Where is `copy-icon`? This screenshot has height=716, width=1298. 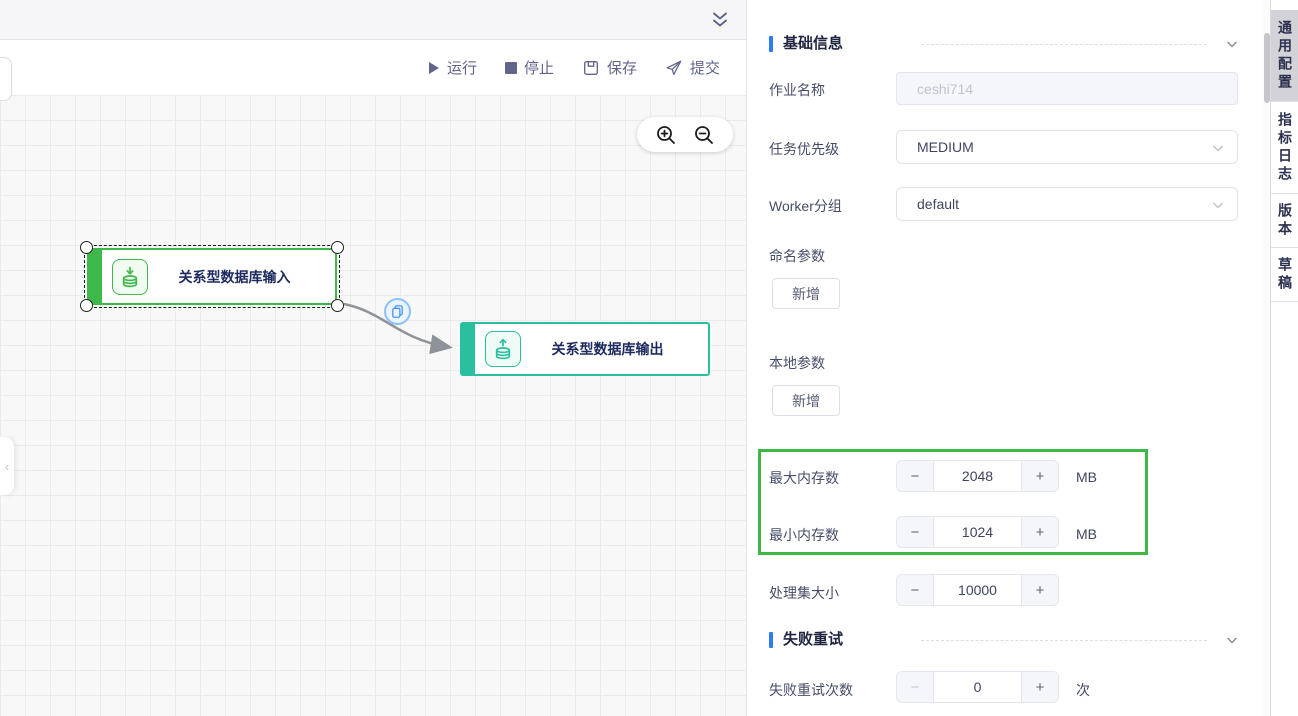 copy-icon is located at coordinates (397, 311).